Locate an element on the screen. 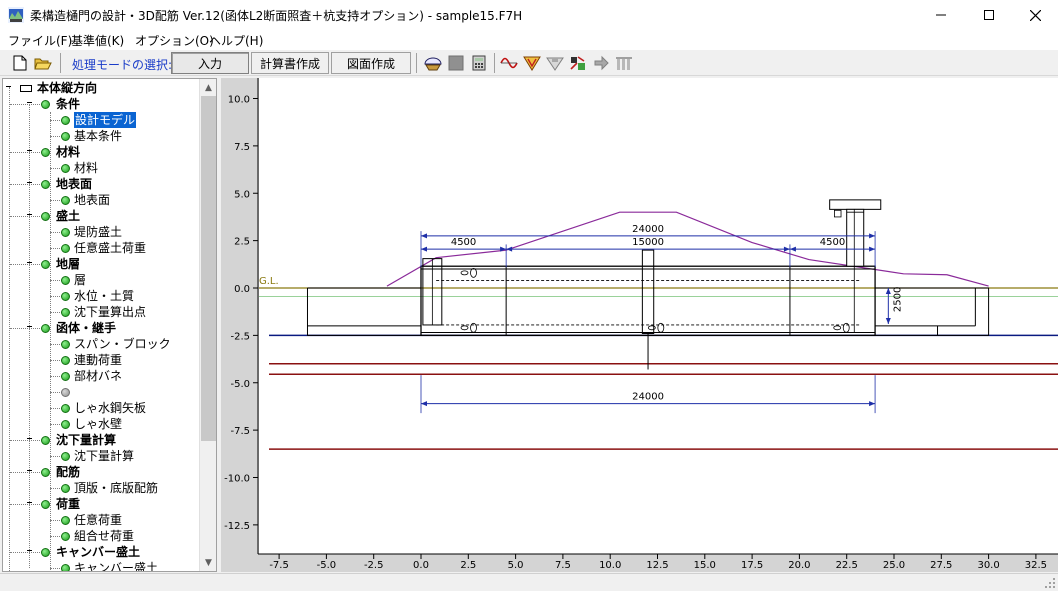 Image resolution: width=1058 pixels, height=591 pixels. tree-scrollbar: ▲ ▼ is located at coordinates (207, 325).